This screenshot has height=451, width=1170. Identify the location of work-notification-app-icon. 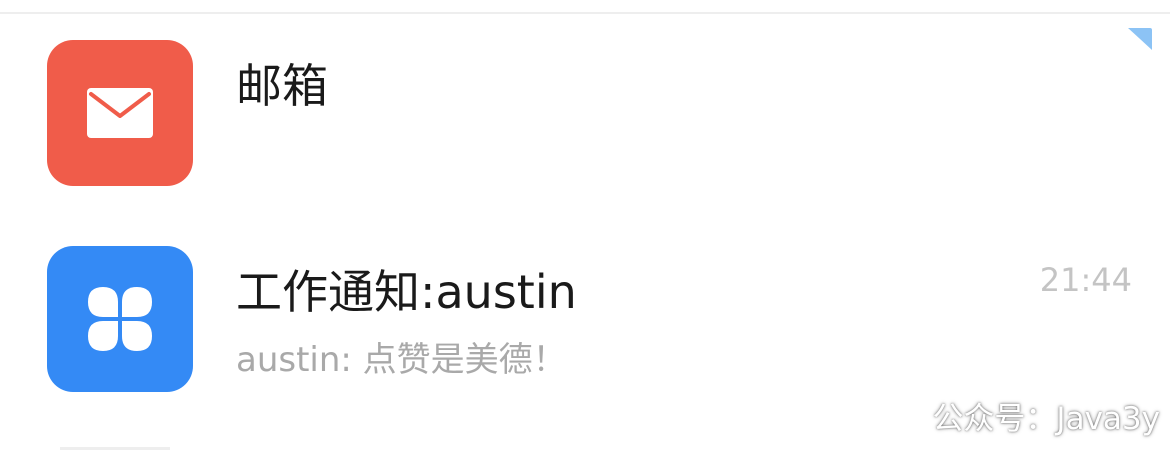
(120, 319).